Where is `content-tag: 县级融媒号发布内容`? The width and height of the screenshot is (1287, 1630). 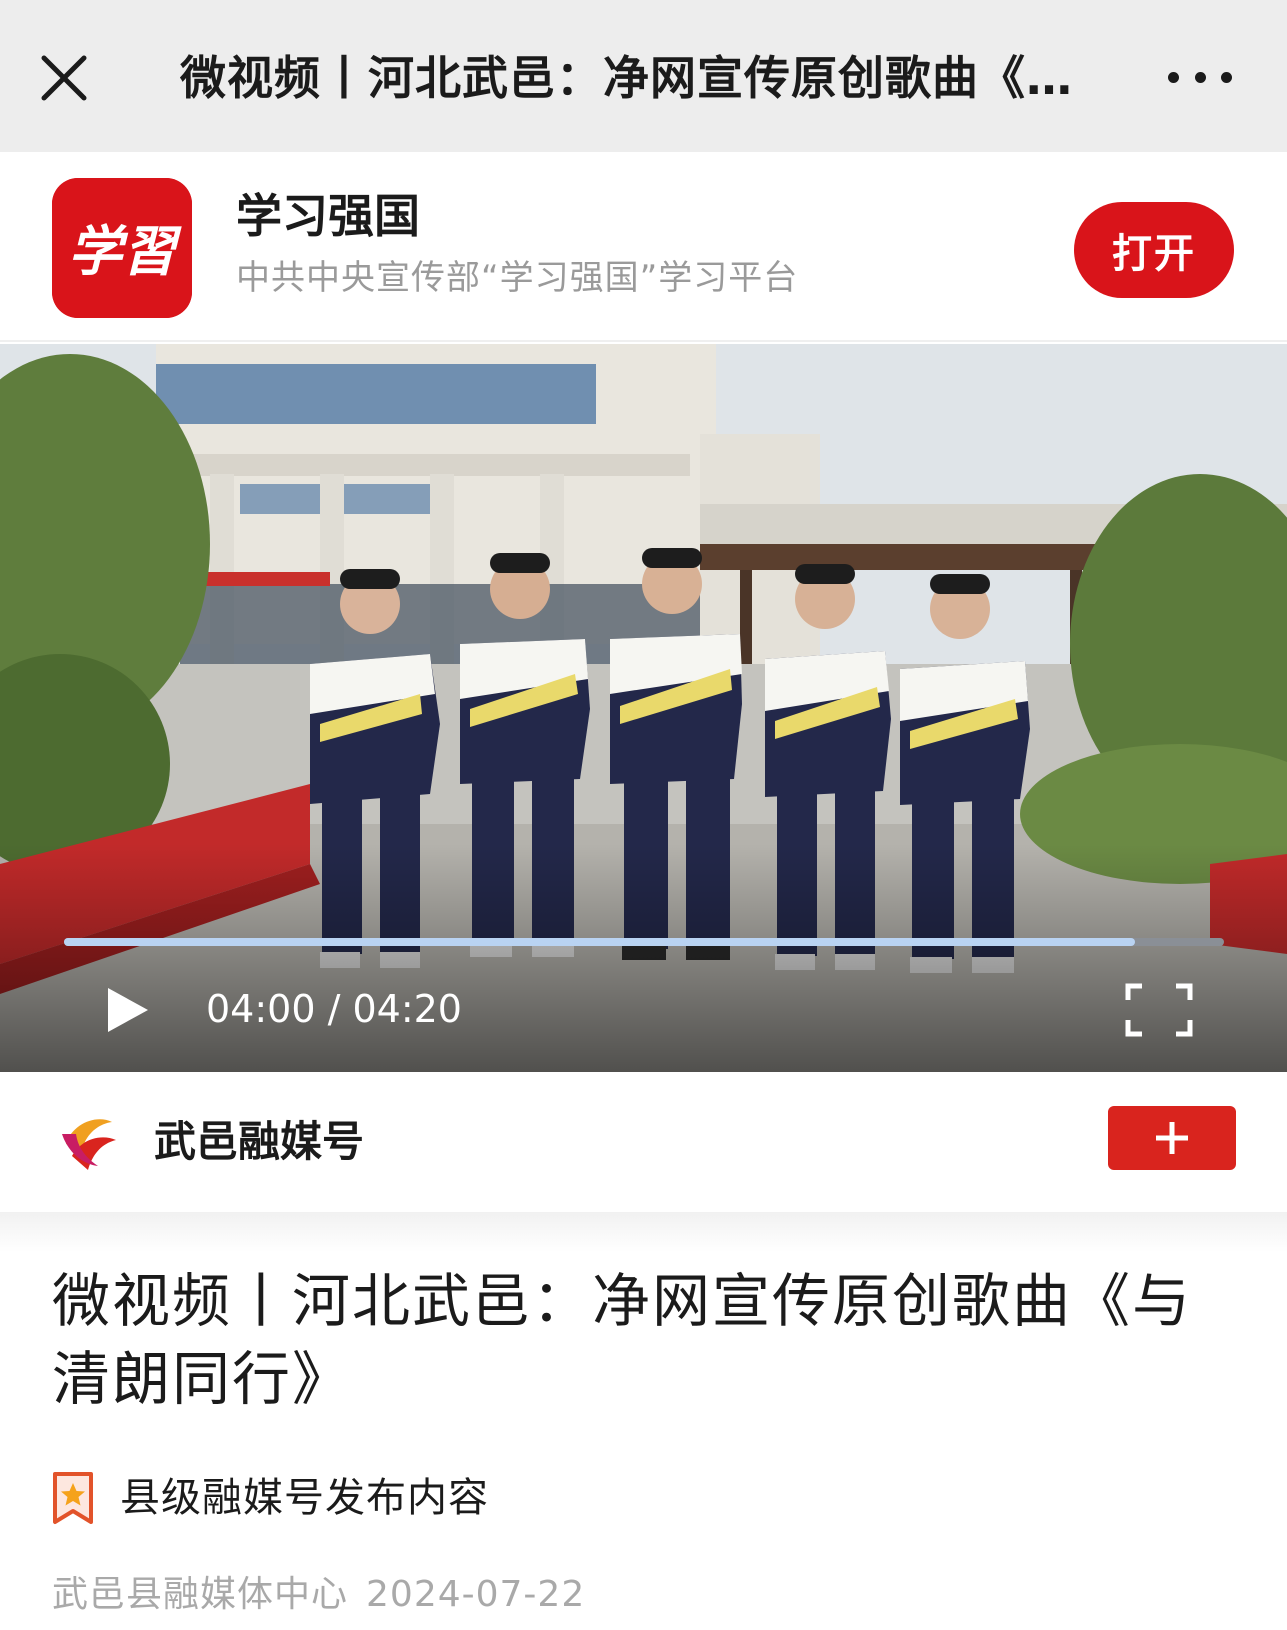
content-tag: 县级融媒号发布内容 is located at coordinates (270, 1498).